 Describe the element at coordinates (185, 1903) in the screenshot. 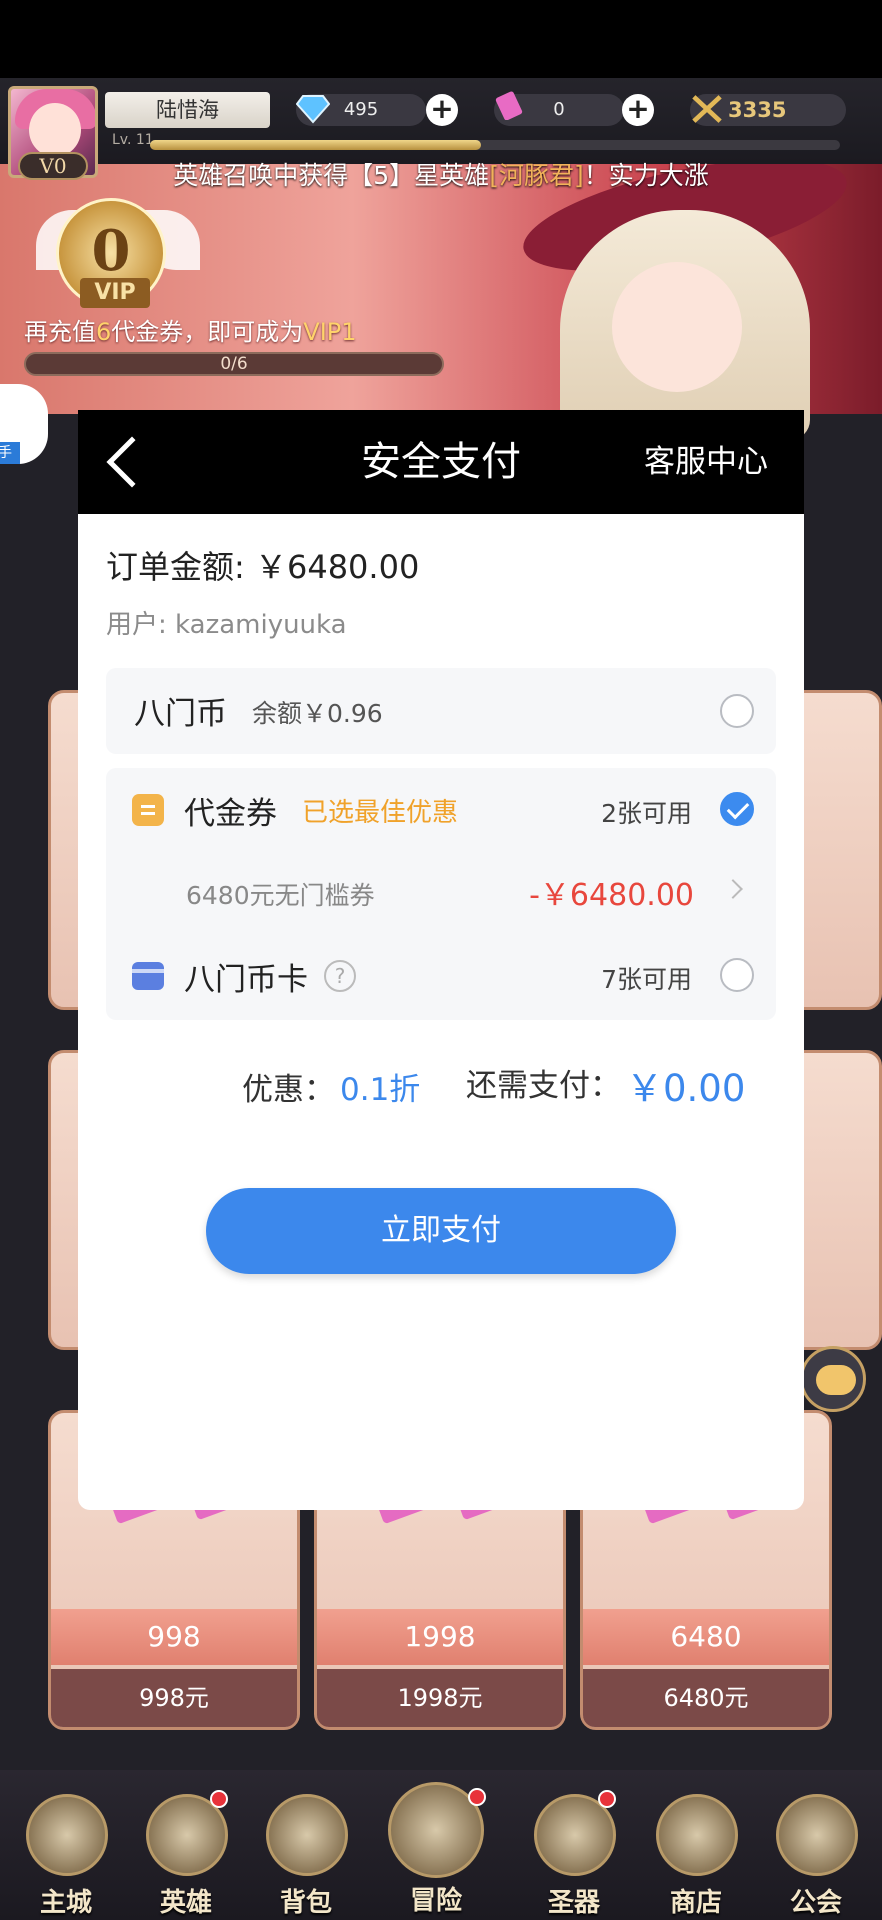

I see `nav-label: 英雄` at that location.